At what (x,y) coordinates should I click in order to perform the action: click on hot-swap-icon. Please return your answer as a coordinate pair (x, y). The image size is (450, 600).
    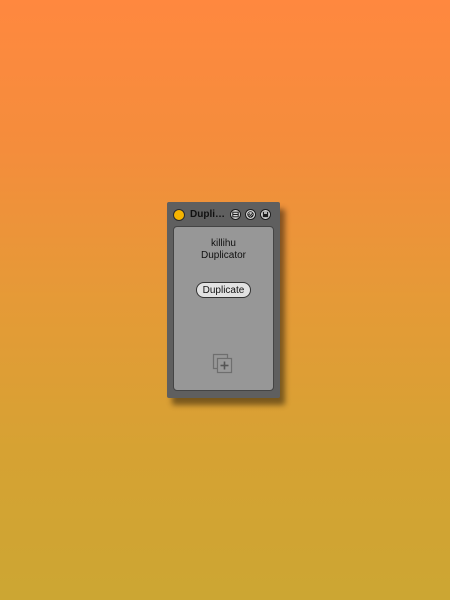
    Looking at the image, I should click on (250, 214).